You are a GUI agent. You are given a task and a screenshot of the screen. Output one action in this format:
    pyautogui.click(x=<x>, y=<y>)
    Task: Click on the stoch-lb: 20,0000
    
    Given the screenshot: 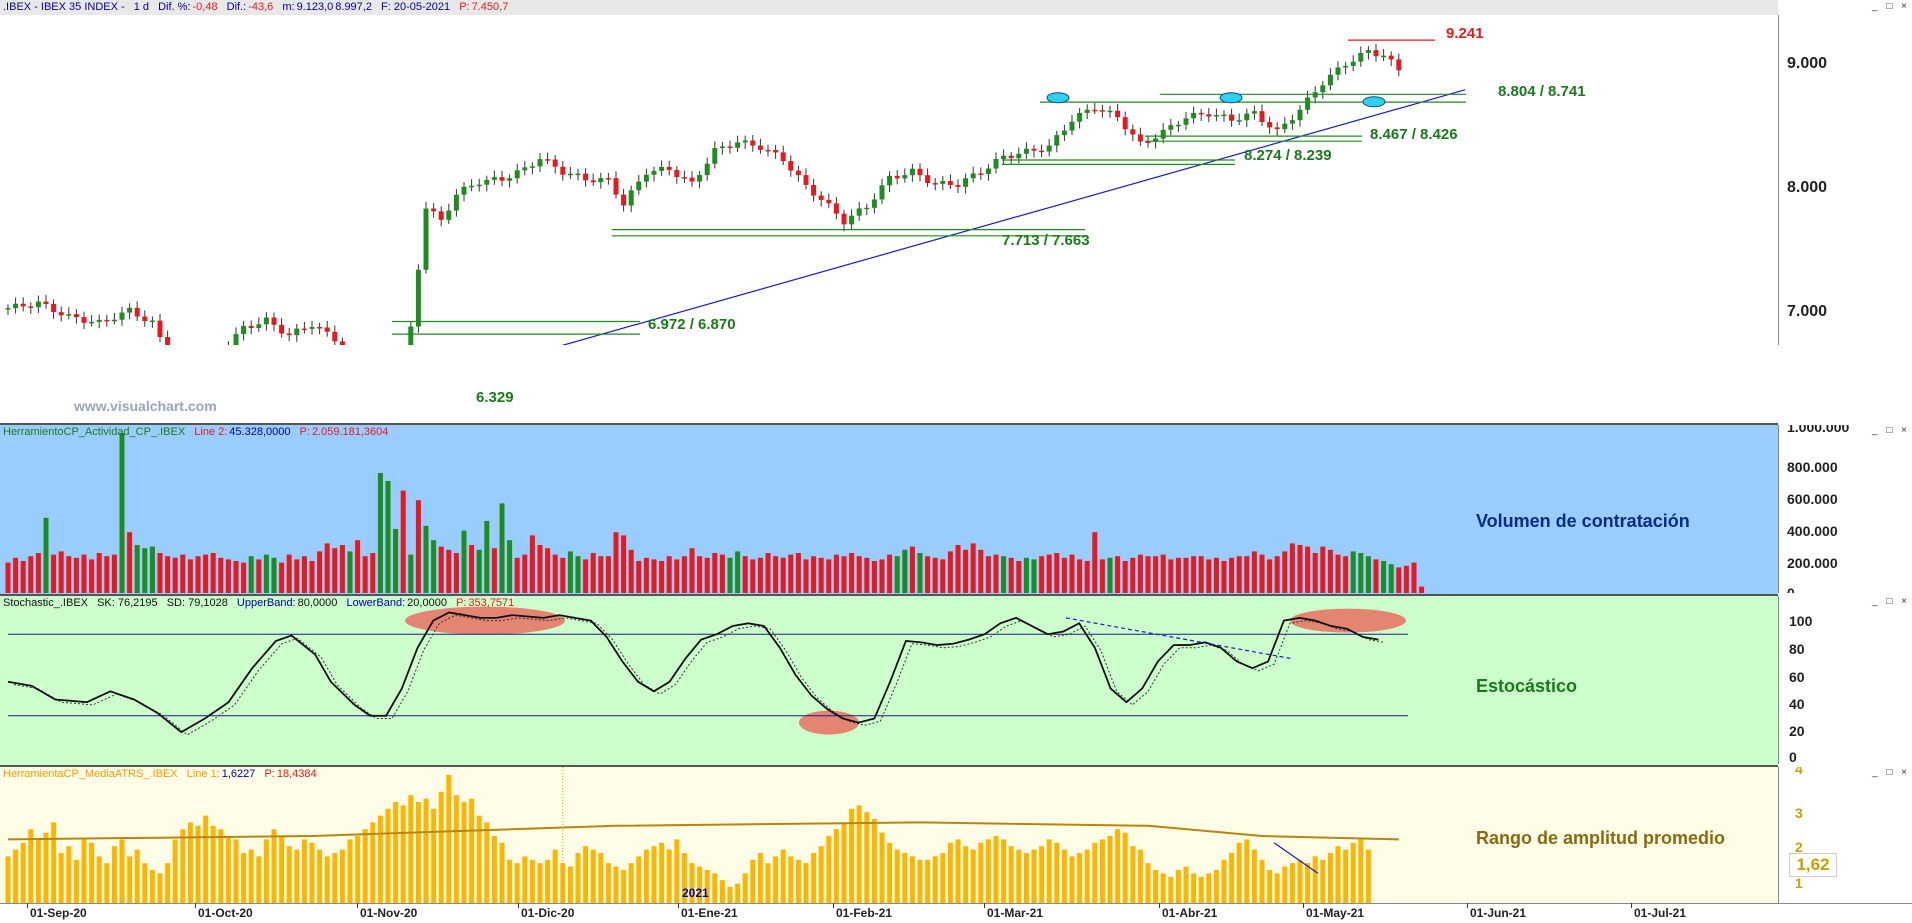 What is the action you would take?
    pyautogui.click(x=427, y=603)
    